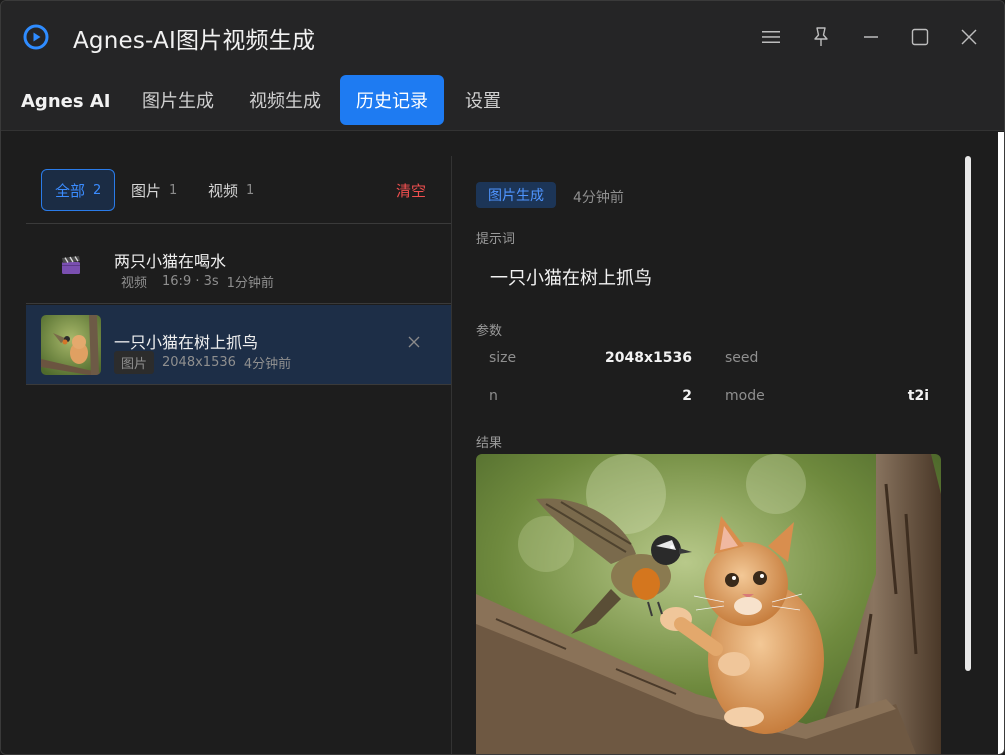 This screenshot has width=1005, height=755. What do you see at coordinates (503, 358) in the screenshot?
I see `param-key-size: size` at bounding box center [503, 358].